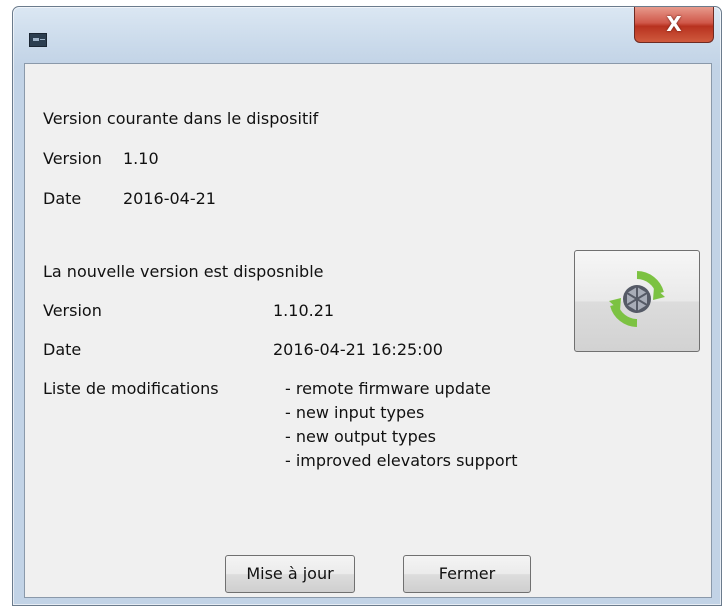  I want to click on current-version-value: 1.10, so click(141, 158).